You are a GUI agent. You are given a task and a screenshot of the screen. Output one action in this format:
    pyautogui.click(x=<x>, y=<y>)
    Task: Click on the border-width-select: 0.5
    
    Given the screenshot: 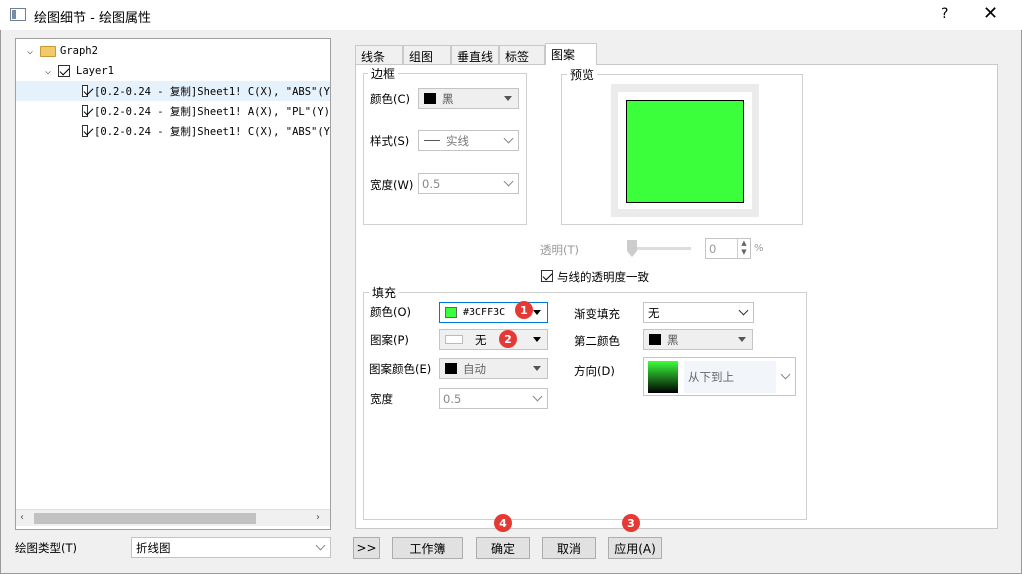 What is the action you would take?
    pyautogui.click(x=468, y=183)
    